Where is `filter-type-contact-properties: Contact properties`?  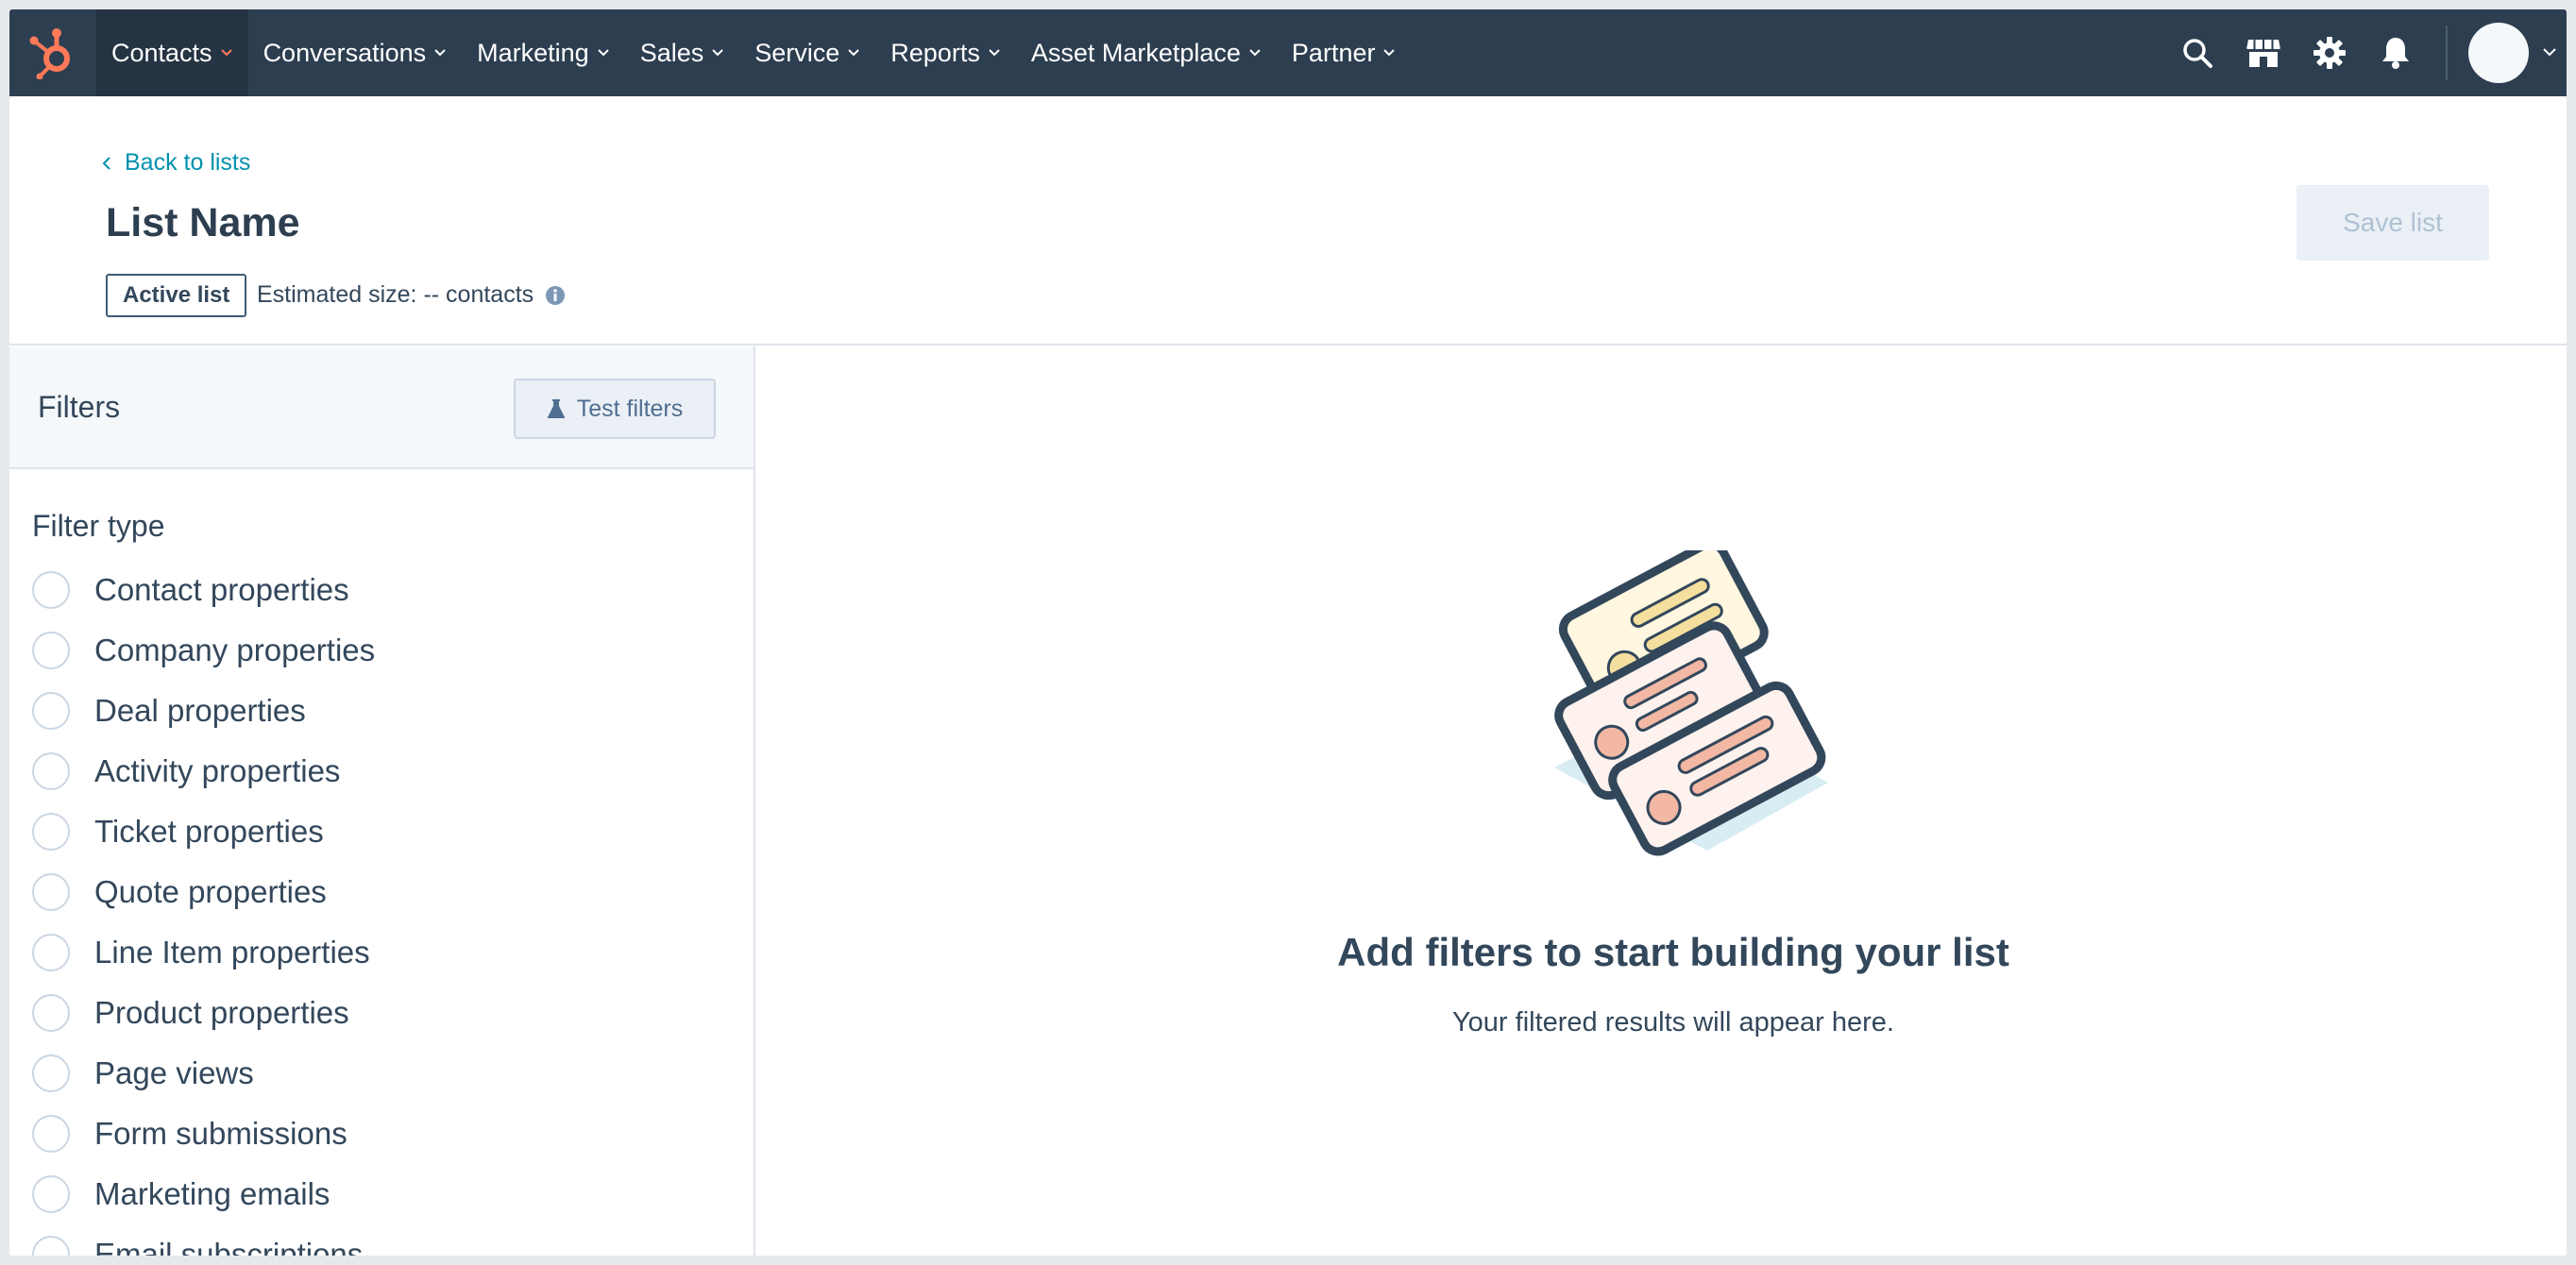
filter-type-contact-properties: Contact properties is located at coordinates (203, 590).